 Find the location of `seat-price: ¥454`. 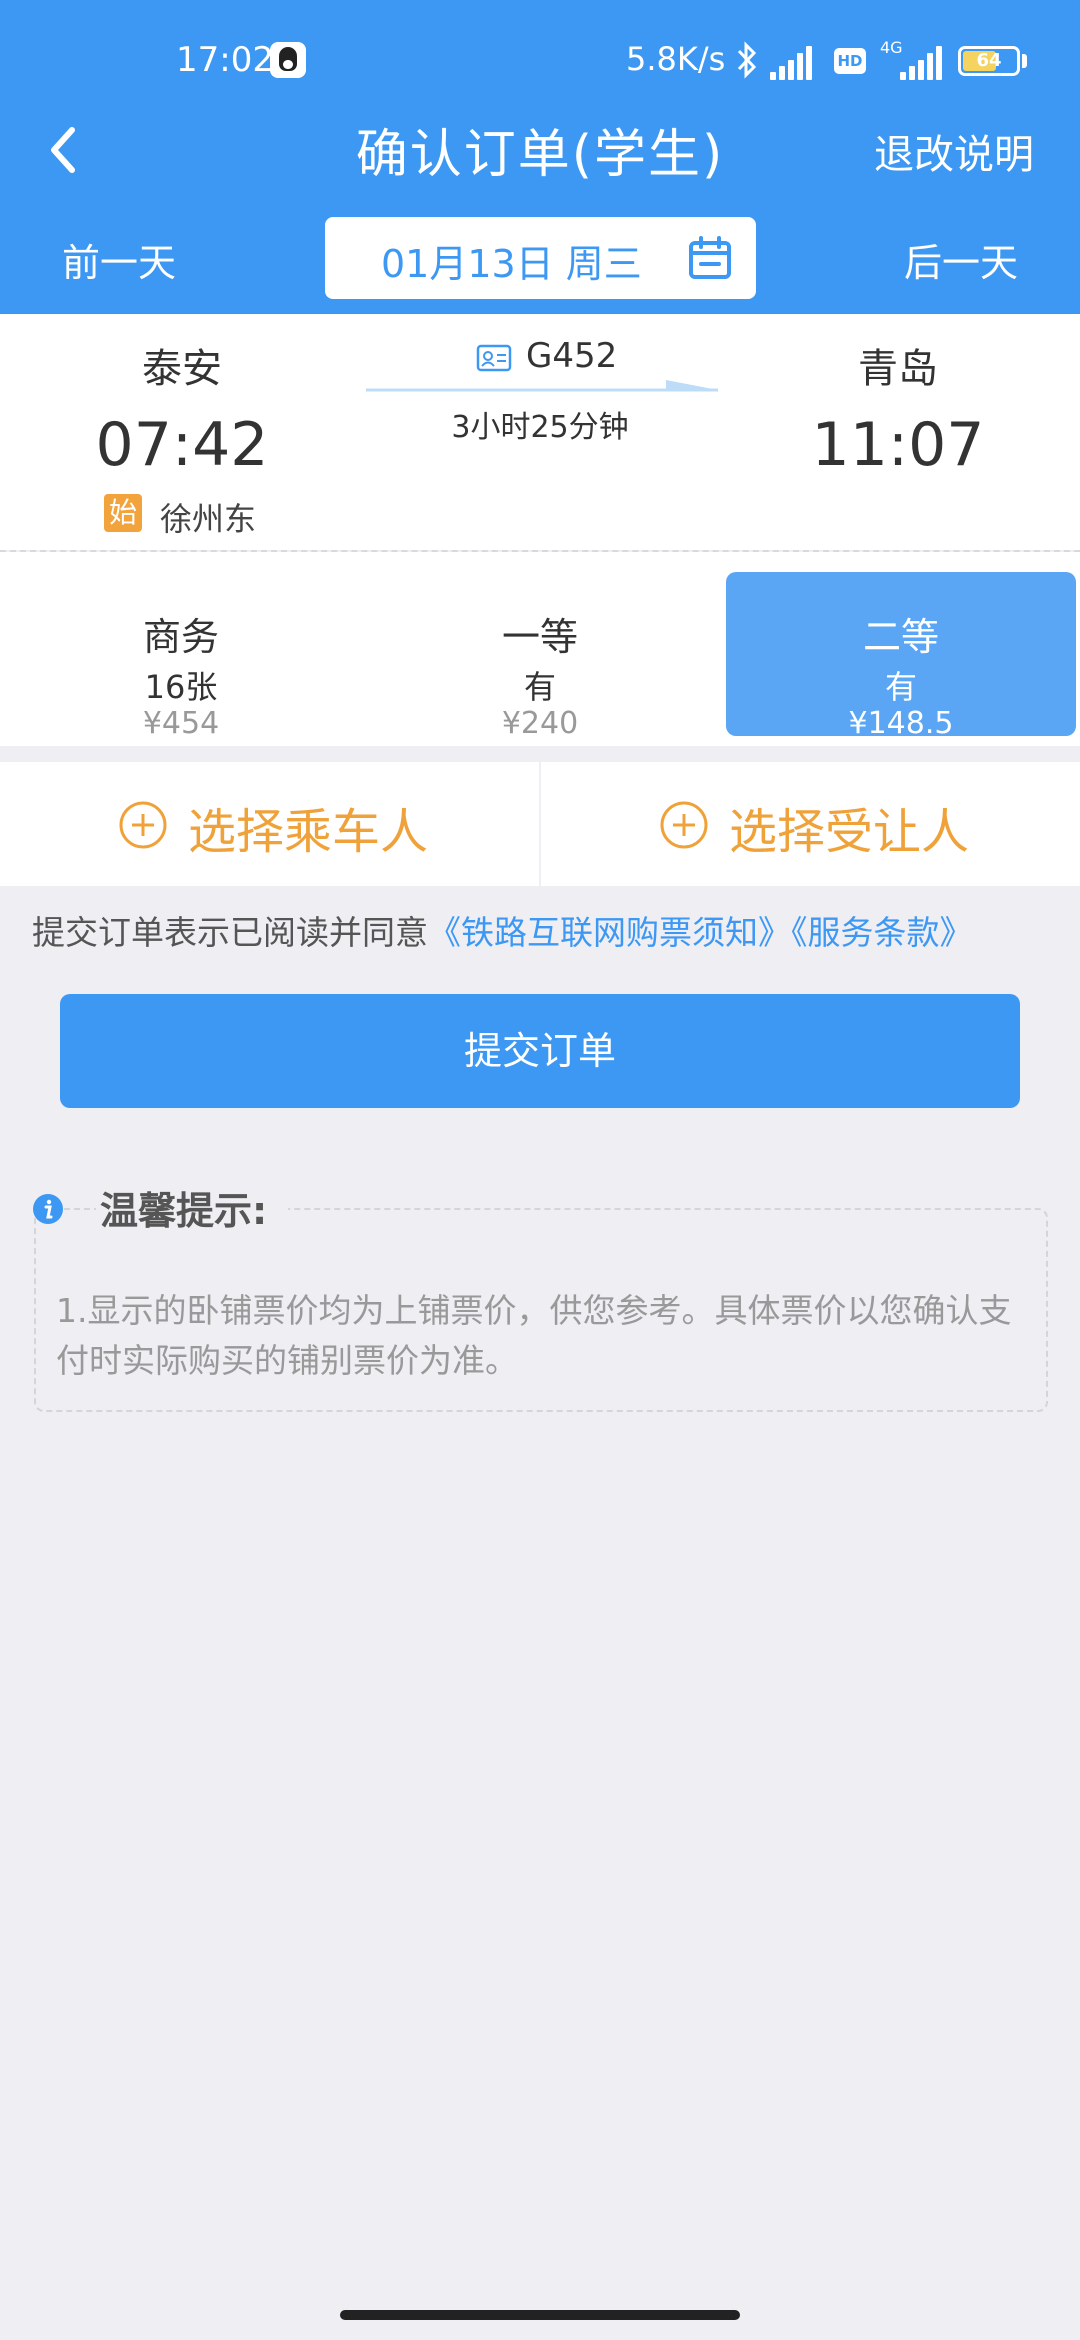

seat-price: ¥454 is located at coordinates (181, 723).